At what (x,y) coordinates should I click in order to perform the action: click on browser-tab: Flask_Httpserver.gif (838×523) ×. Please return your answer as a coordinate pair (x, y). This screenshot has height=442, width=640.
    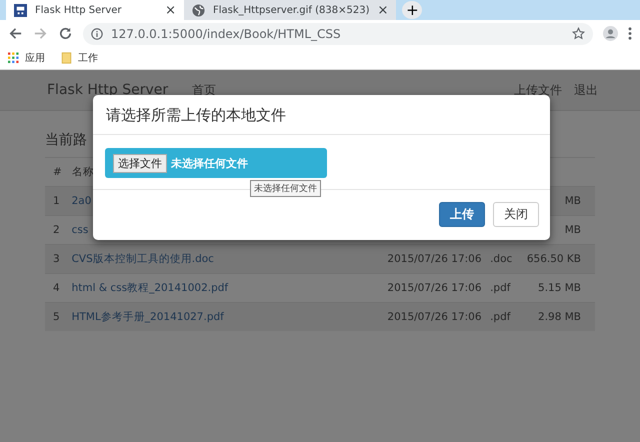
    Looking at the image, I should click on (290, 10).